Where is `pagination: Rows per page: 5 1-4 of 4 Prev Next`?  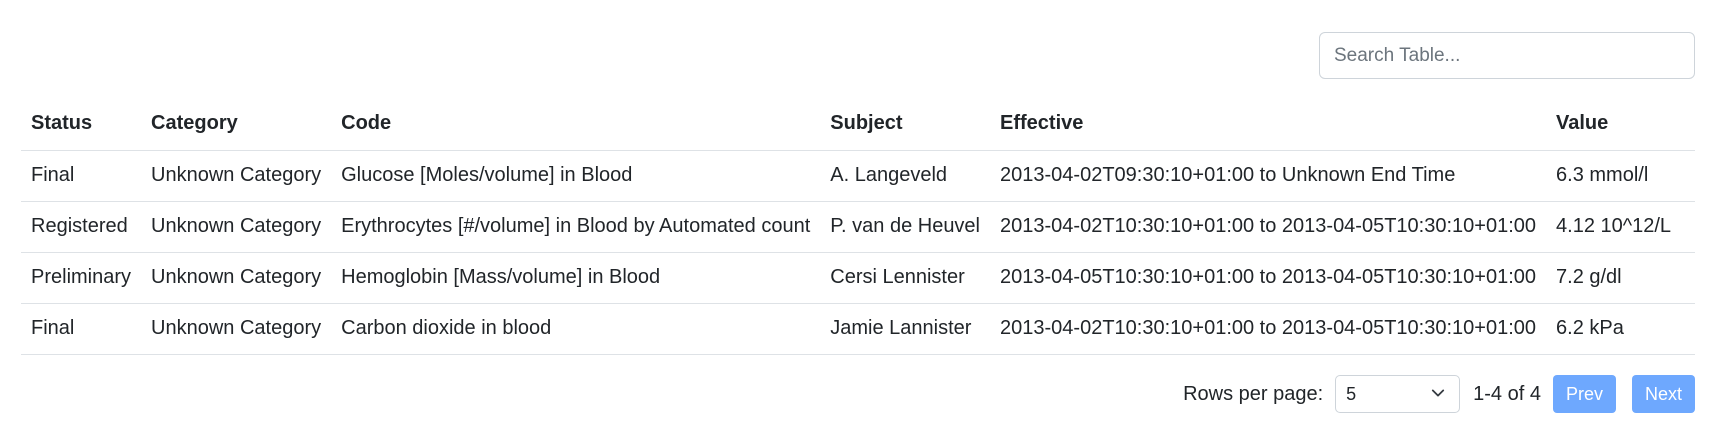 pagination: Rows per page: 5 1-4 of 4 Prev Next is located at coordinates (1439, 394).